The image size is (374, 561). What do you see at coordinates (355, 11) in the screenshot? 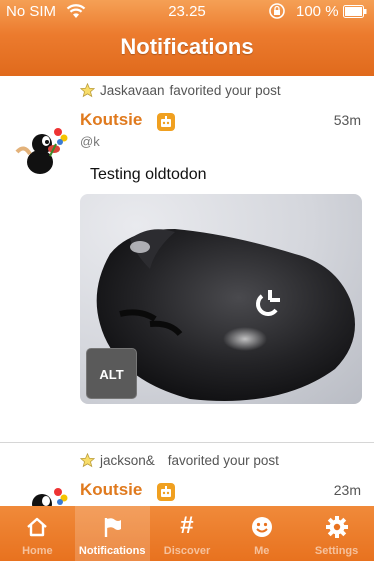
I see `battery-icon` at bounding box center [355, 11].